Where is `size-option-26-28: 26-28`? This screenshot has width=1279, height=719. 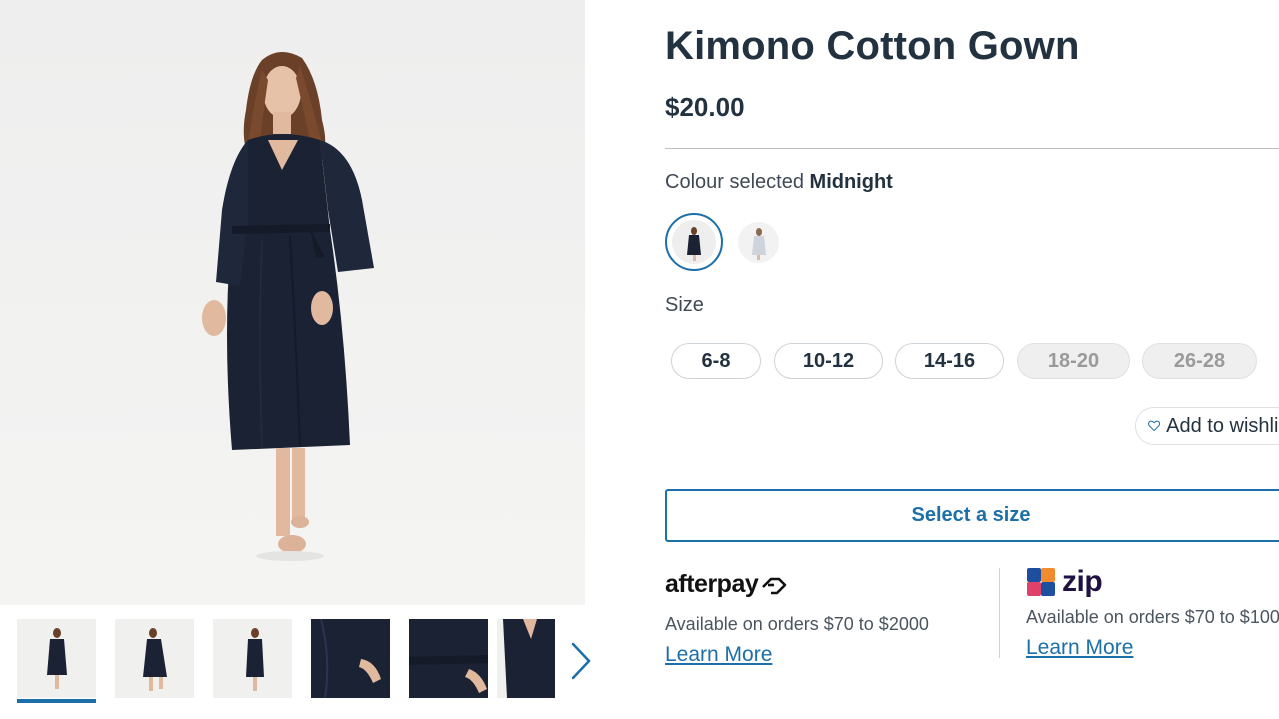
size-option-26-28: 26-28 is located at coordinates (1199, 361).